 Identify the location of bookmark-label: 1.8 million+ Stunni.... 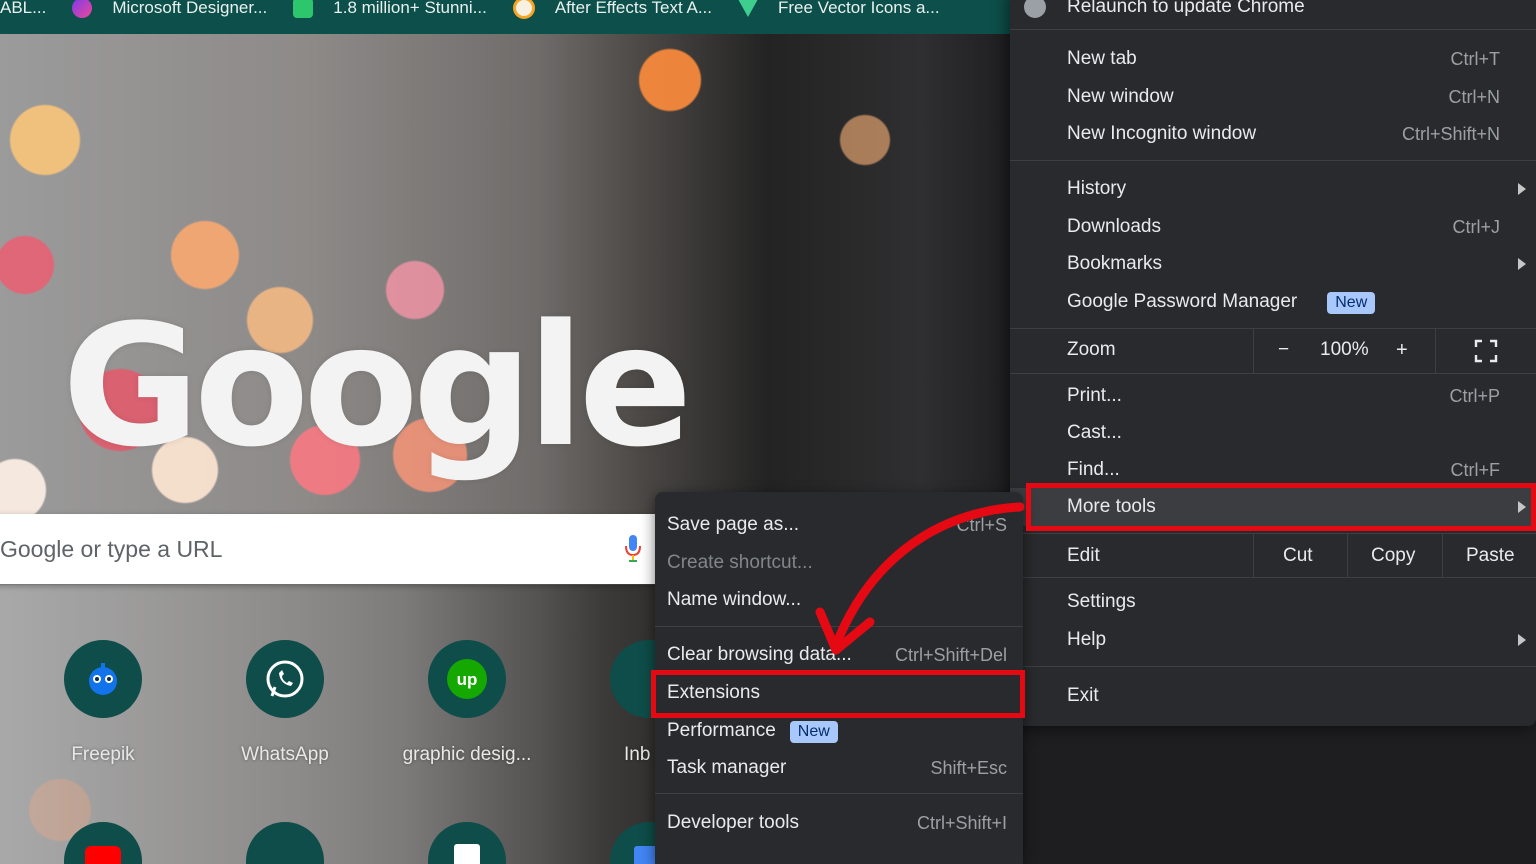
(410, 8).